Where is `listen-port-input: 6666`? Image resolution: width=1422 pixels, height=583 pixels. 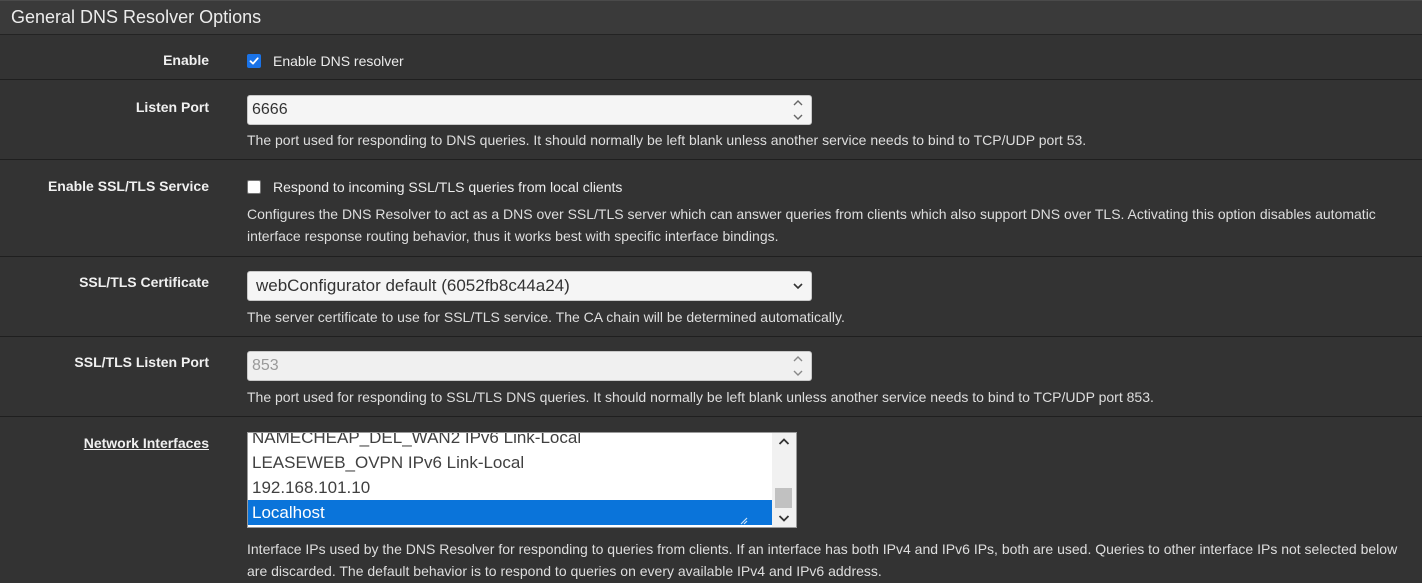 listen-port-input: 6666 is located at coordinates (529, 110).